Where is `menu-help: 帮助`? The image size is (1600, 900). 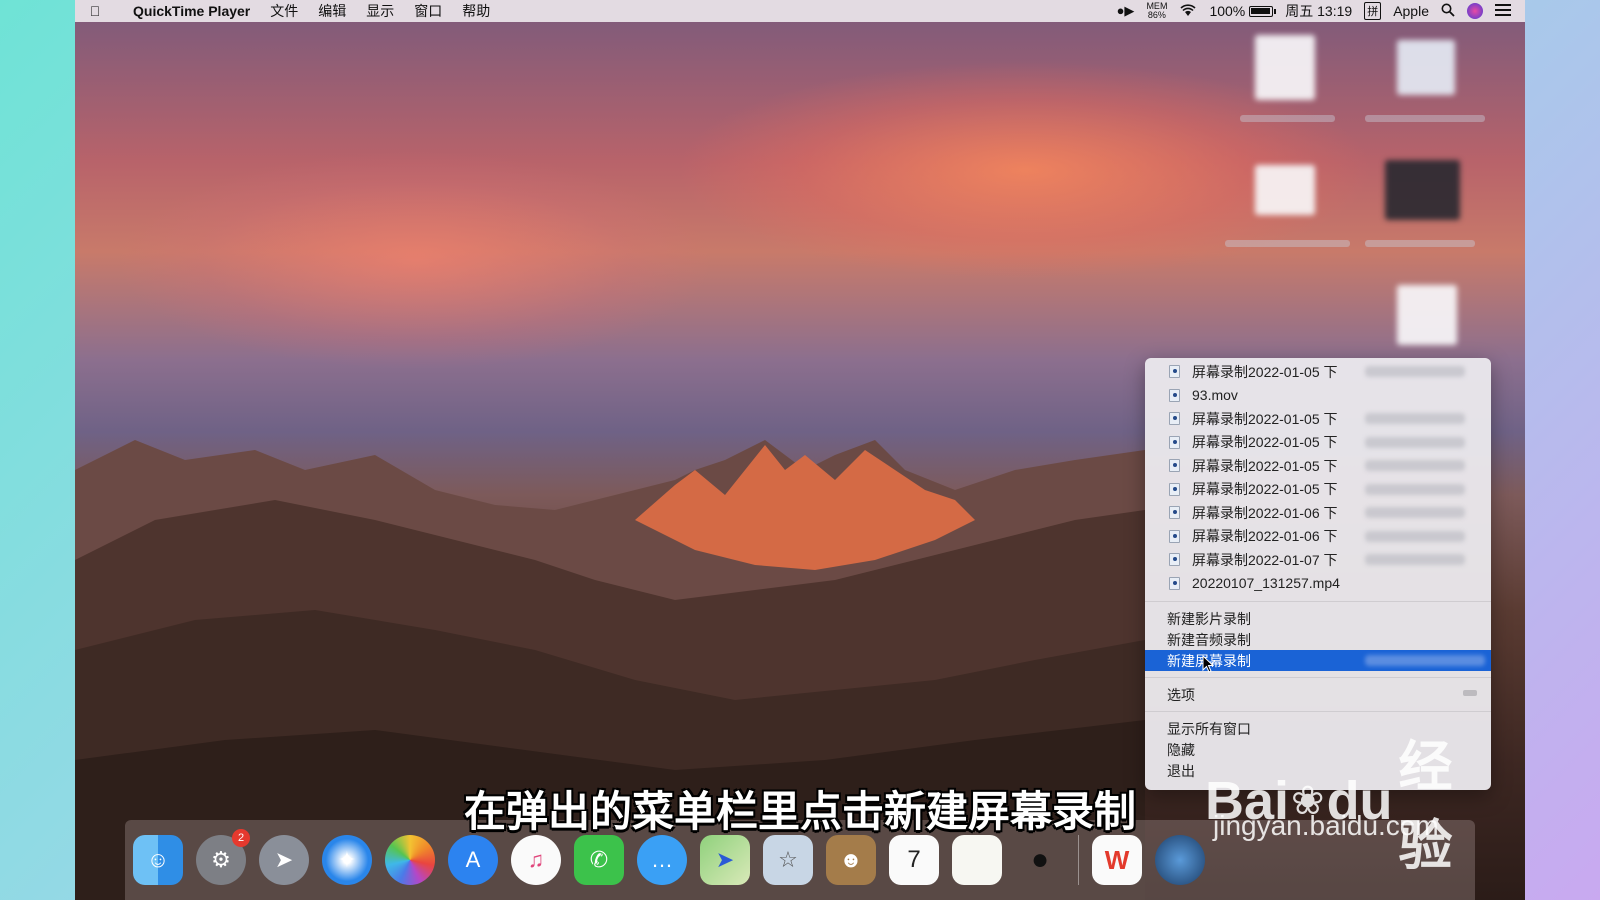
menu-help: 帮助 is located at coordinates (476, 11).